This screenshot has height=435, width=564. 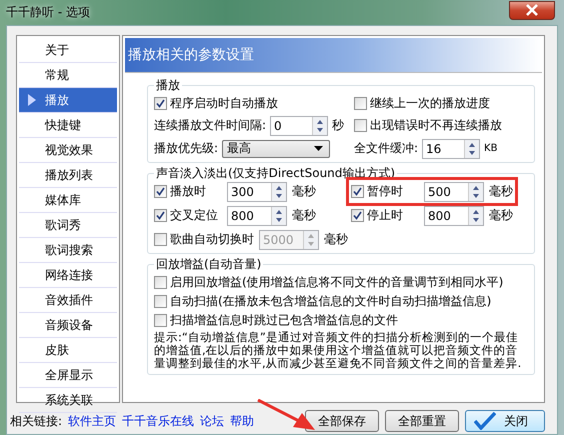 What do you see at coordinates (341, 282) in the screenshot?
I see `checkbox: 启用回放增益(使用增益信息将不同文件的音量调节到相同水平)` at bounding box center [341, 282].